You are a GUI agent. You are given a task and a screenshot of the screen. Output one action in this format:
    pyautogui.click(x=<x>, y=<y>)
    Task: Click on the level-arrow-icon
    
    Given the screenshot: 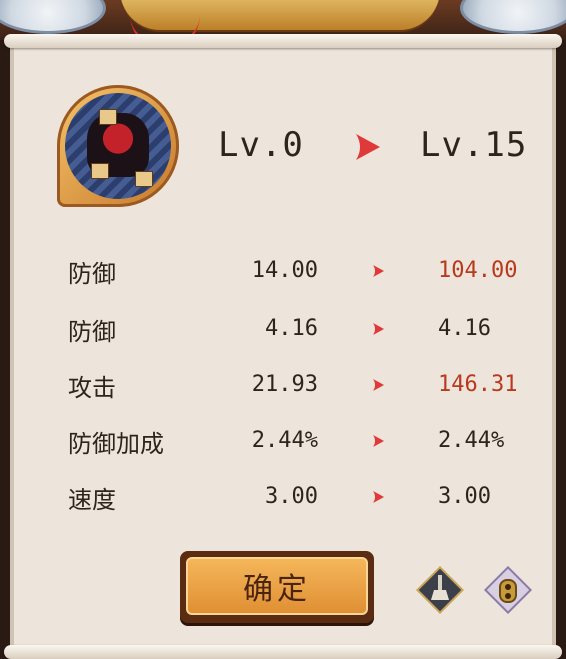 What is the action you would take?
    pyautogui.click(x=368, y=147)
    